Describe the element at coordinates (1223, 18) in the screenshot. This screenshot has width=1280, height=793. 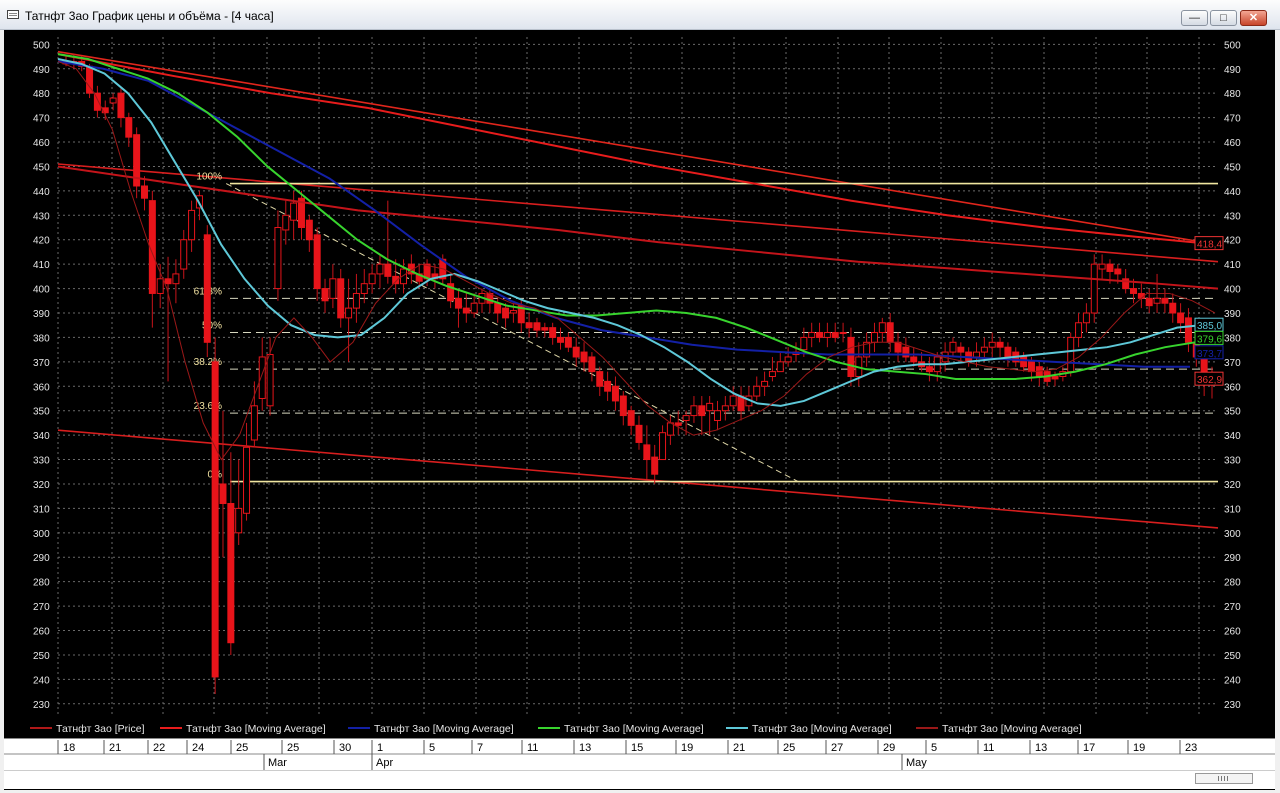
I see `maximize-button: □` at that location.